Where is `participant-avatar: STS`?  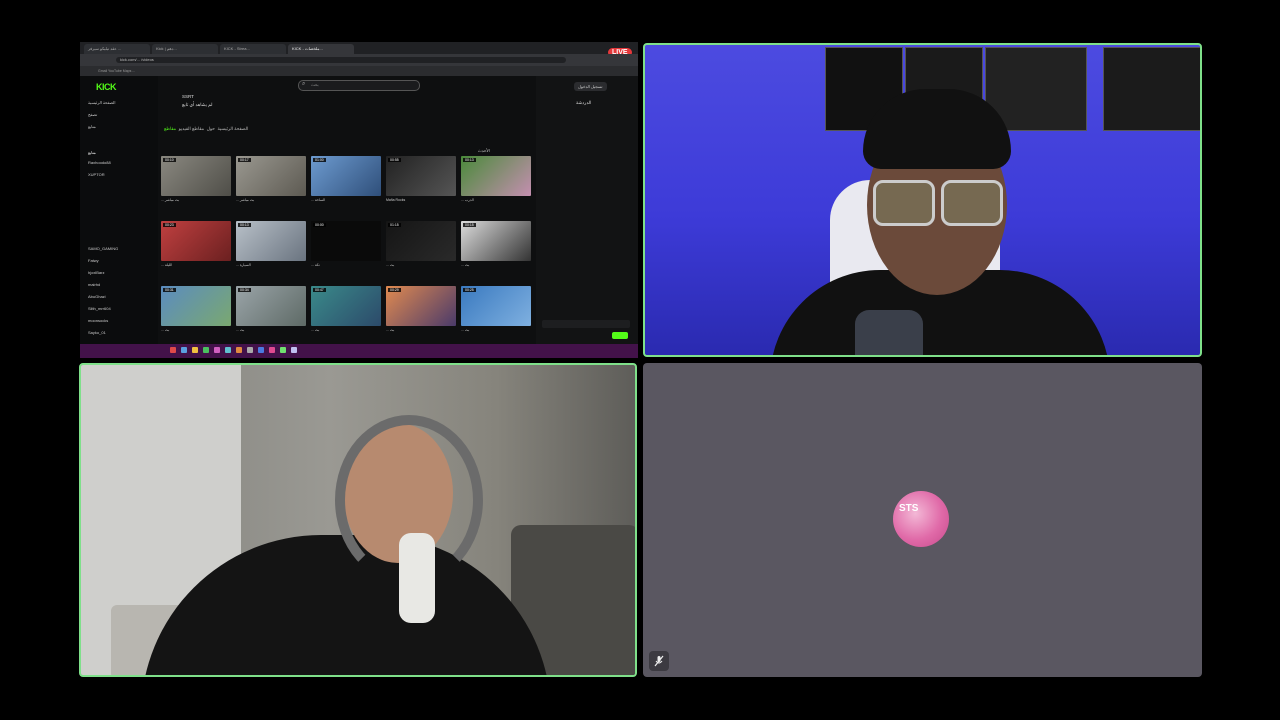 participant-avatar: STS is located at coordinates (921, 519).